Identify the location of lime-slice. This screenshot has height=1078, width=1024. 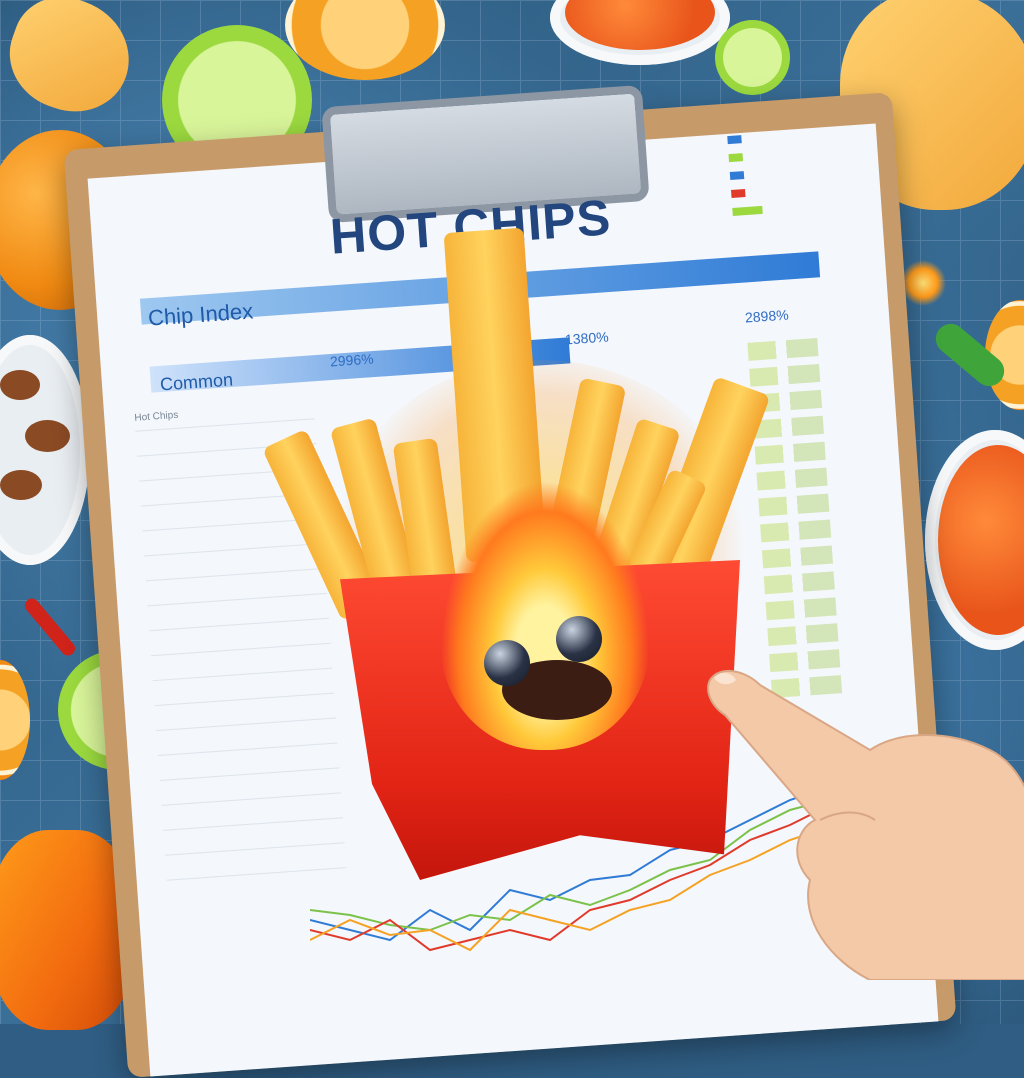
(752, 57).